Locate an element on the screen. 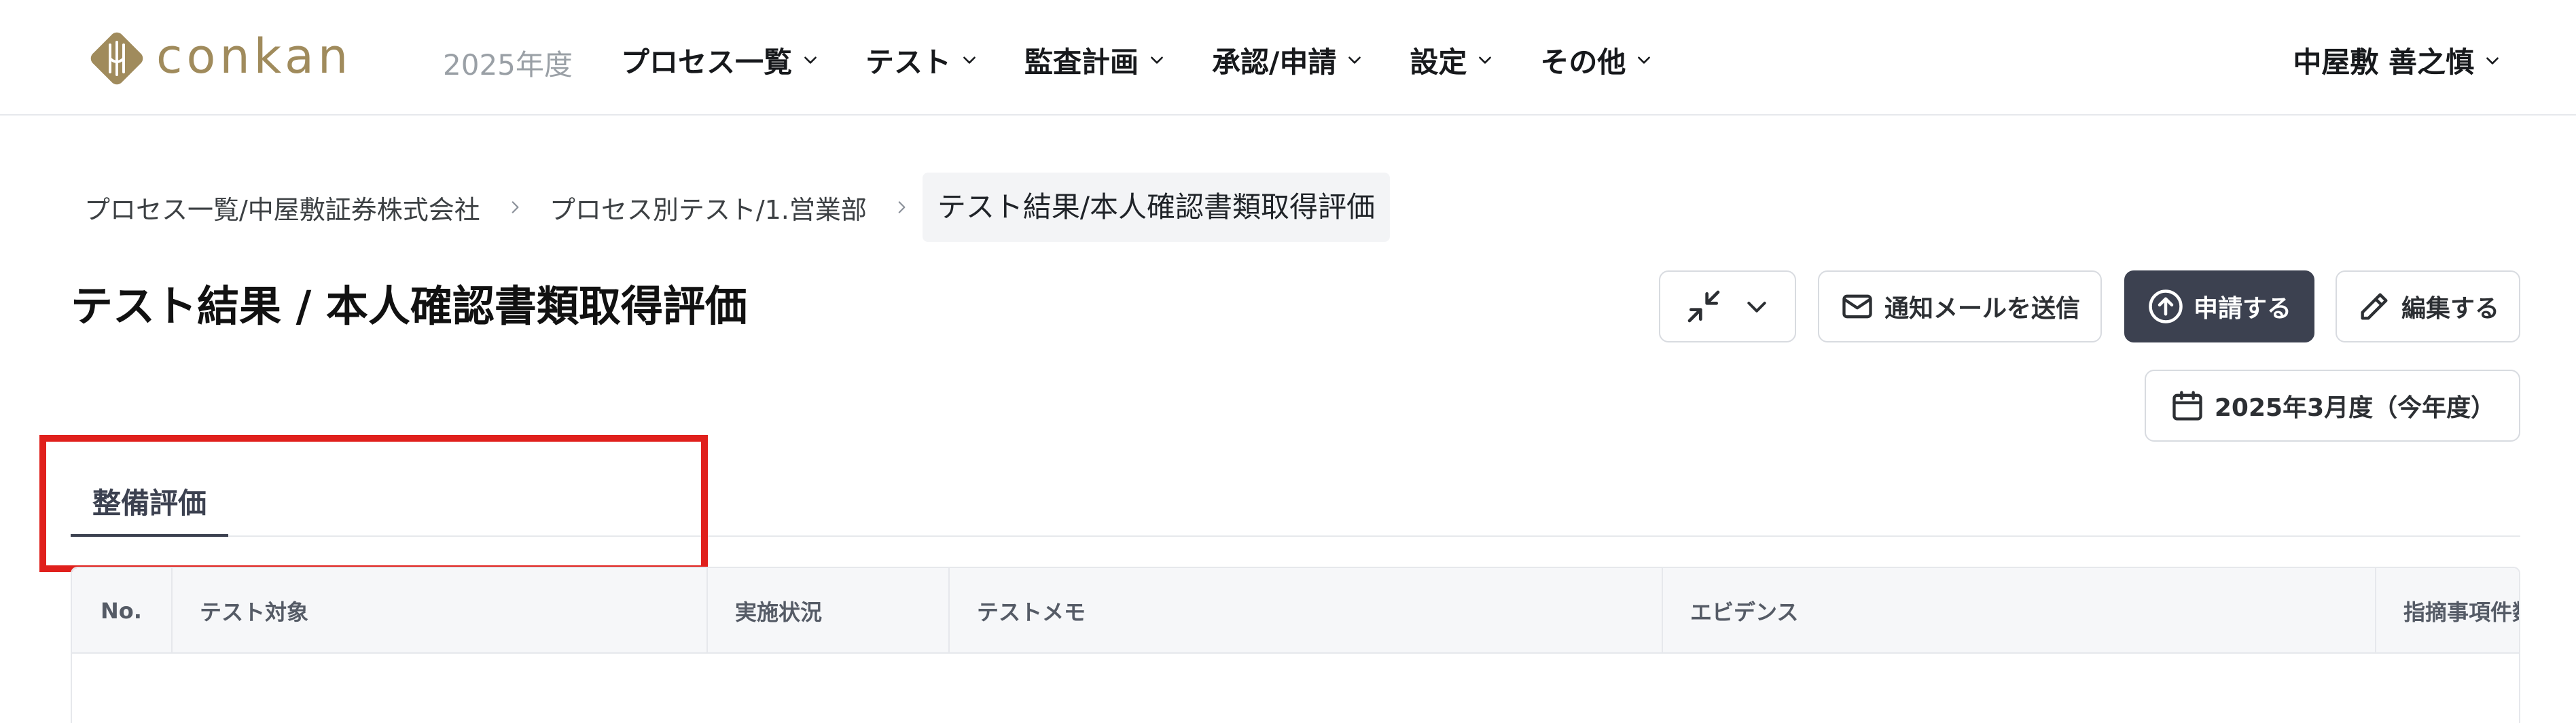 This screenshot has height=723, width=2576. user-name: 中屋敷 善之慎 is located at coordinates (2383, 62).